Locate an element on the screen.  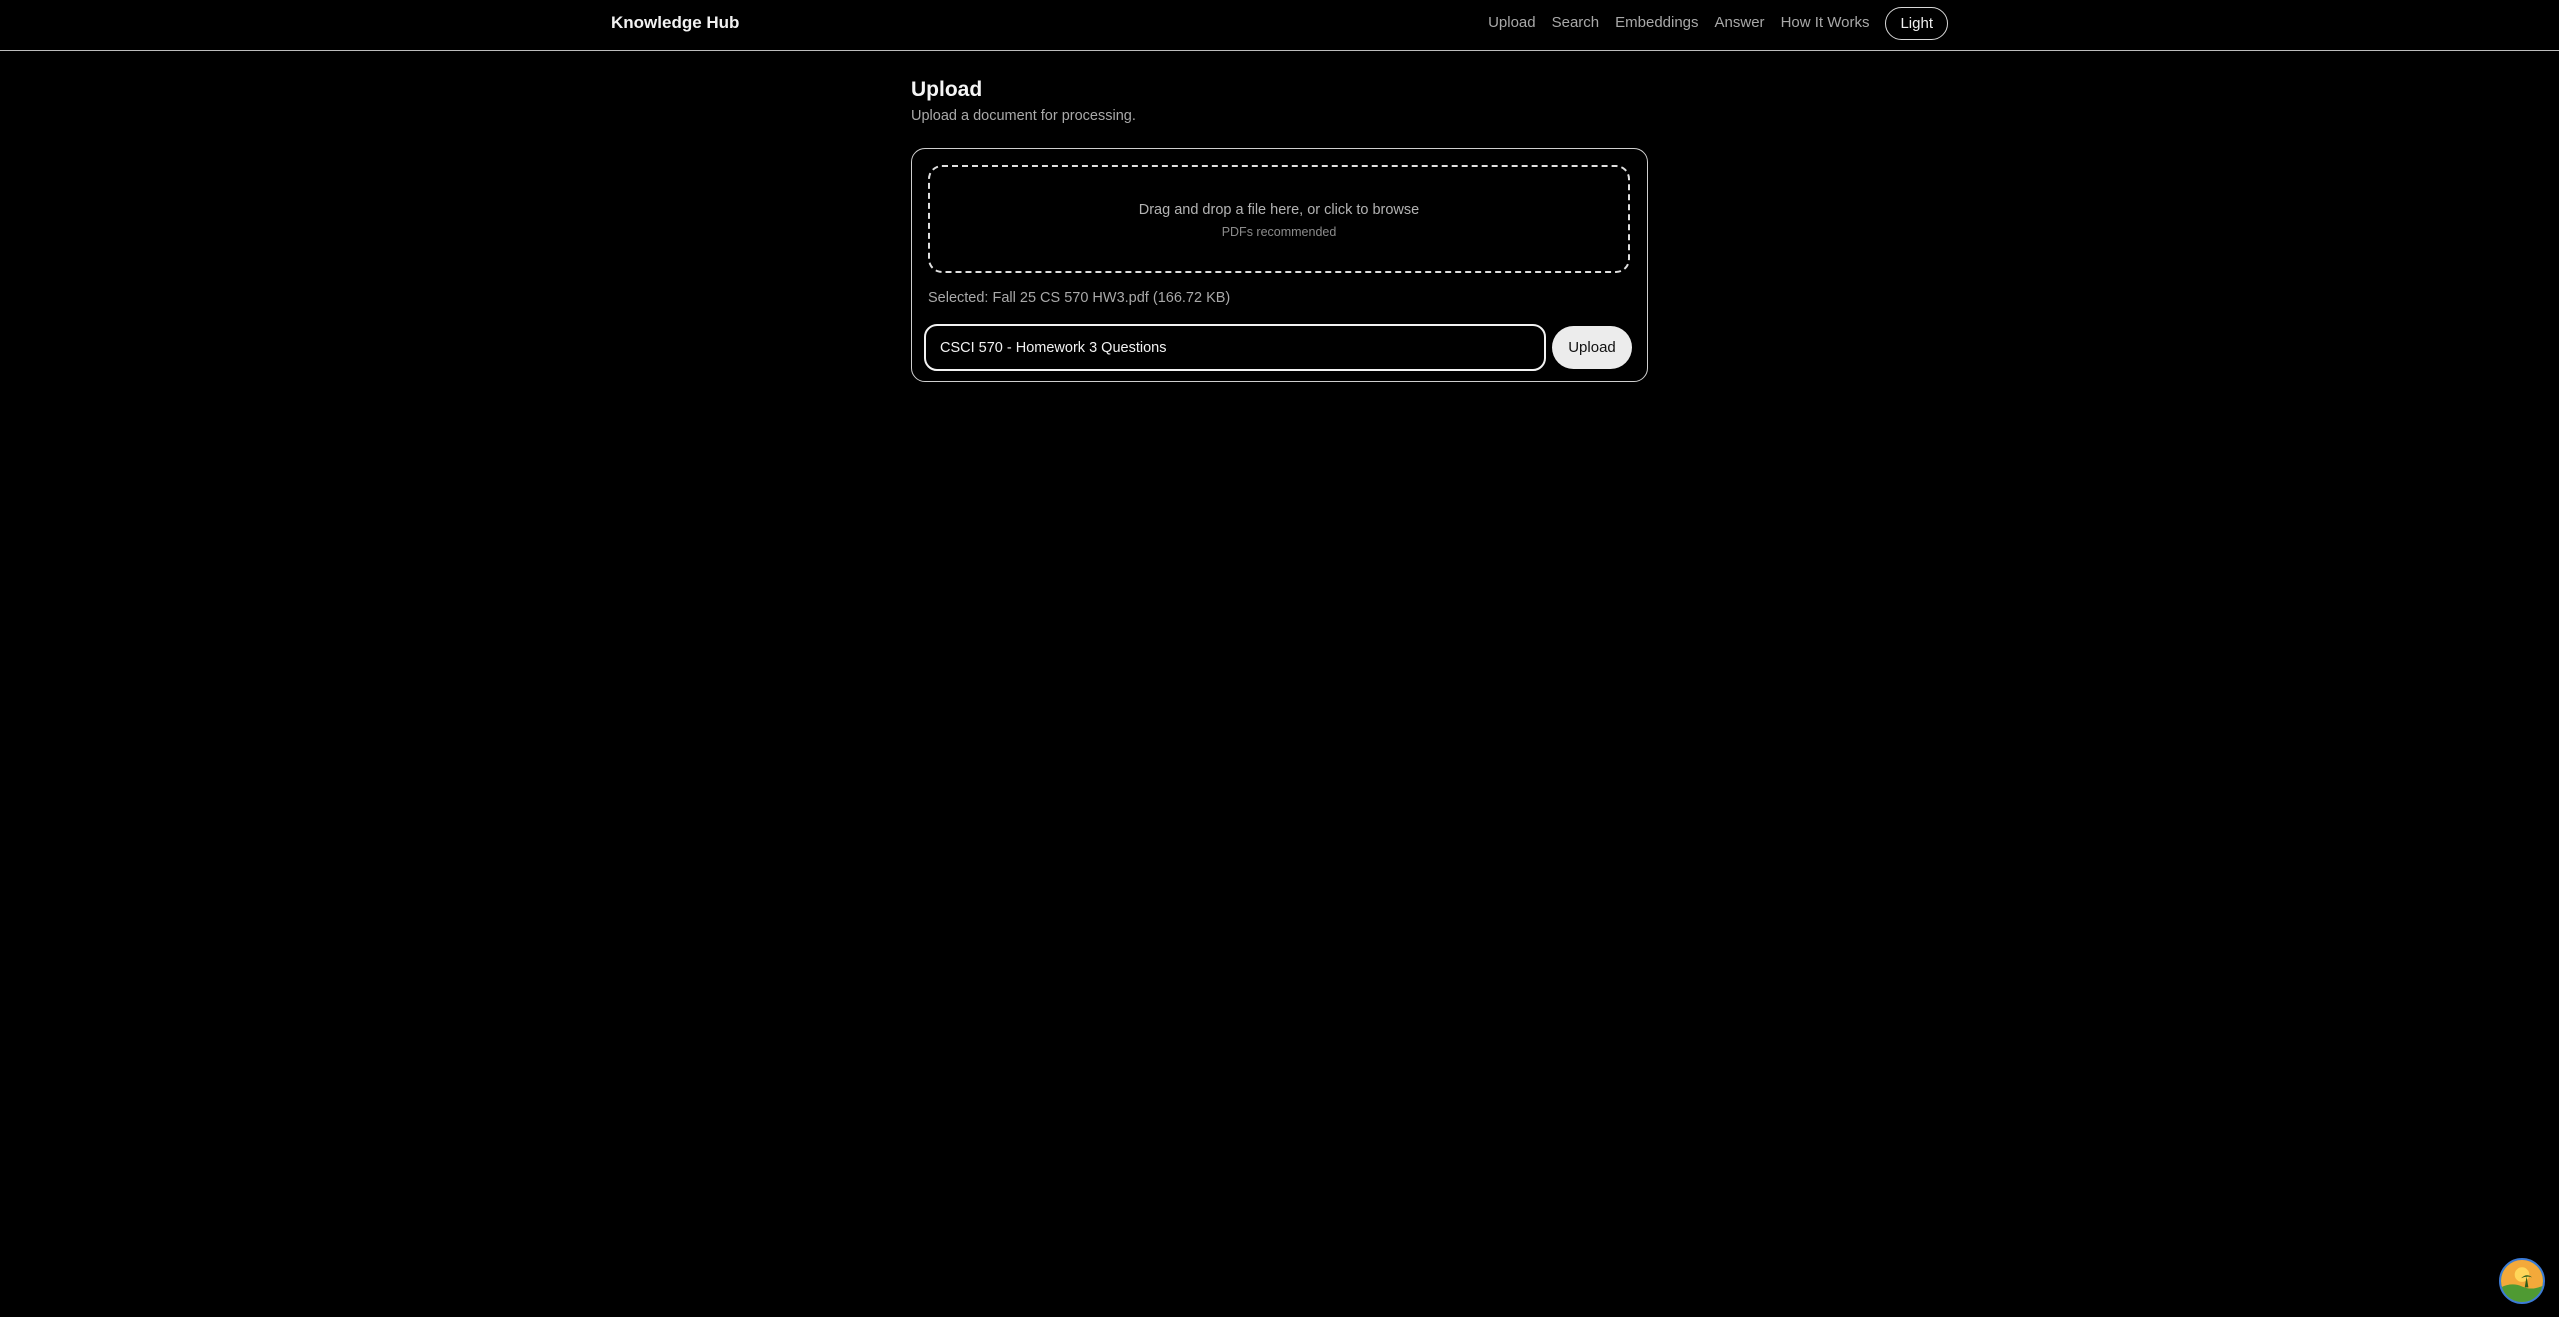
brand-logo: Knowledge Hub is located at coordinates (675, 23).